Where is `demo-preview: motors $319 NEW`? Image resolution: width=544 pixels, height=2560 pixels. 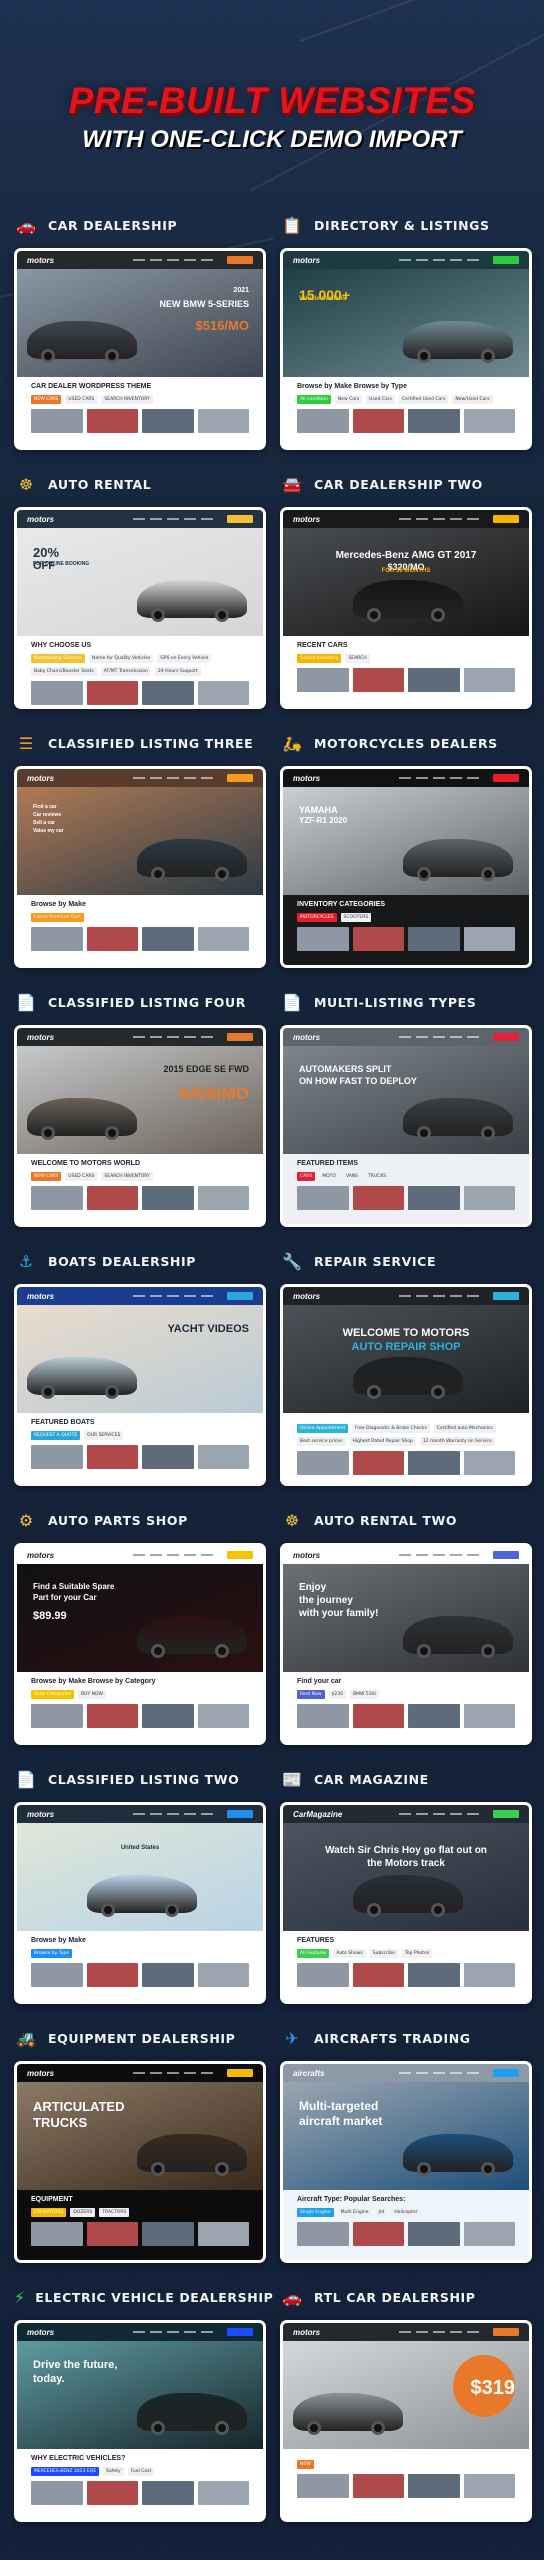 demo-preview: motors $319 NEW is located at coordinates (406, 2421).